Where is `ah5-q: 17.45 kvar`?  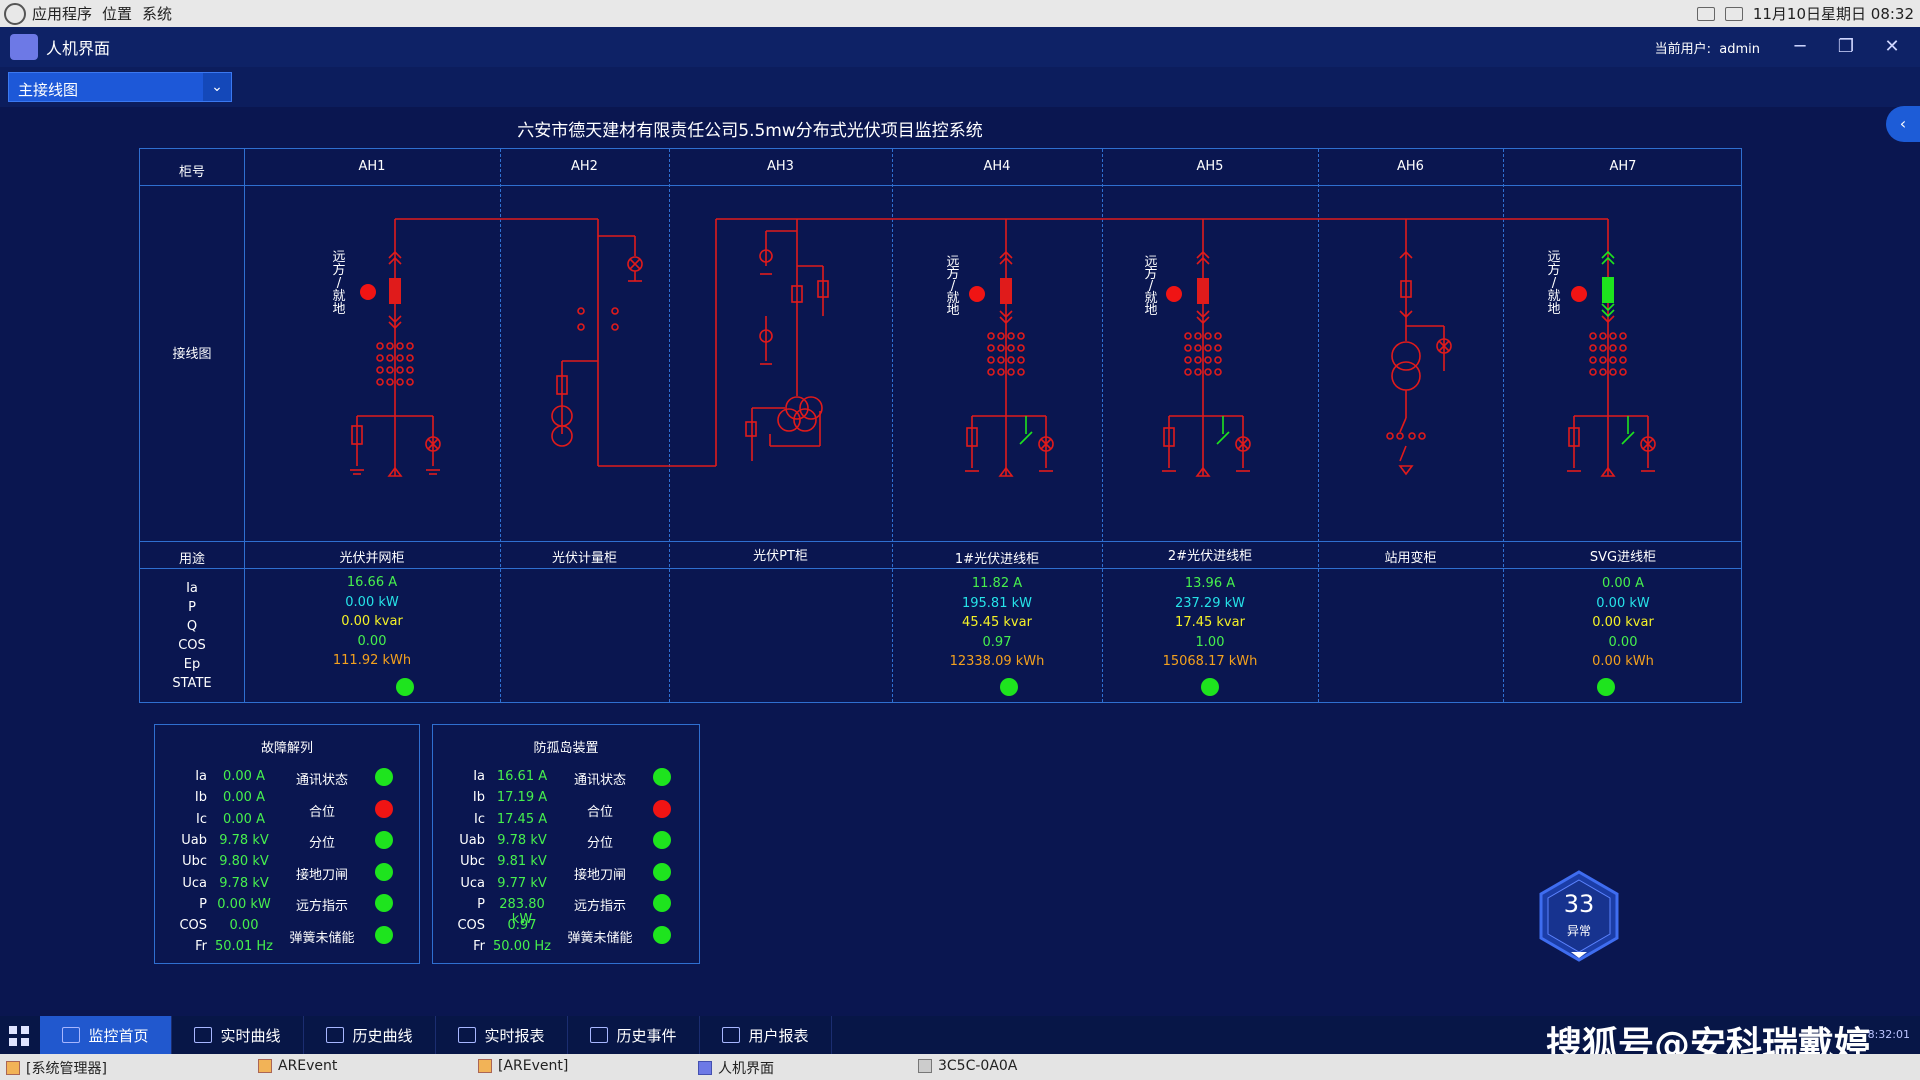
ah5-q: 17.45 kvar is located at coordinates (1210, 622).